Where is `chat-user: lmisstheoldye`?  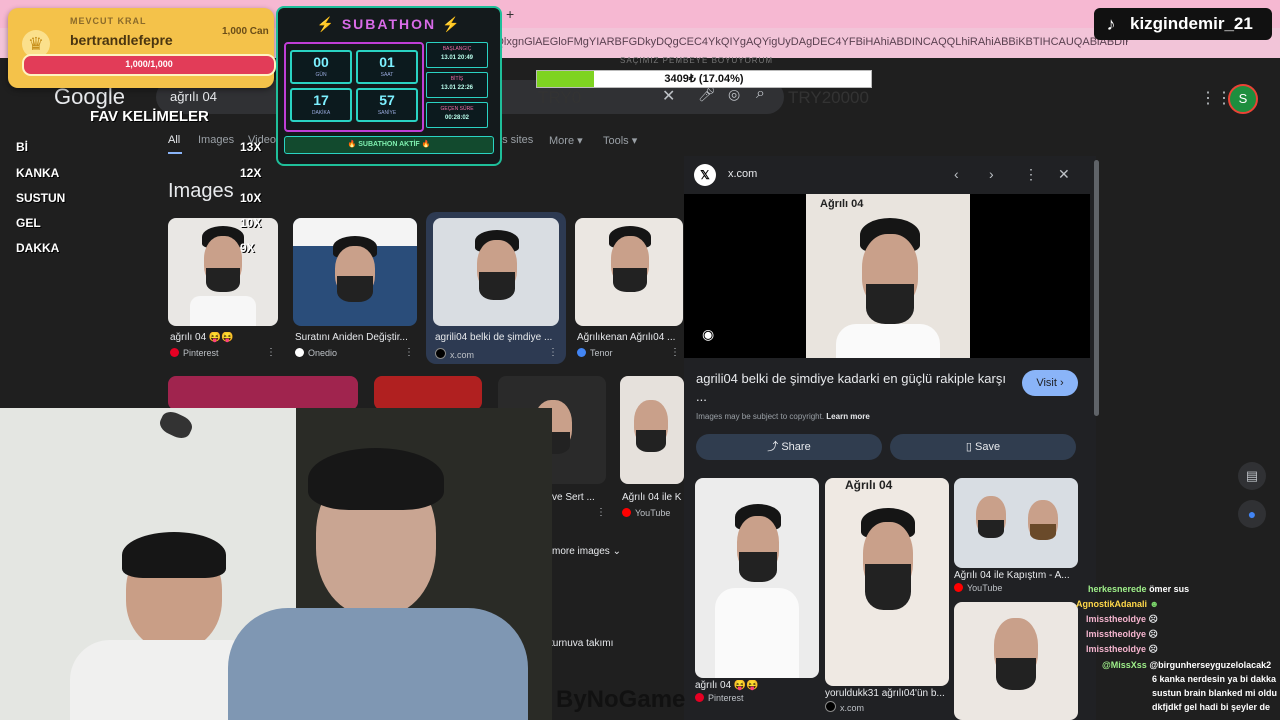
chat-user: lmisstheoldye is located at coordinates (1116, 649).